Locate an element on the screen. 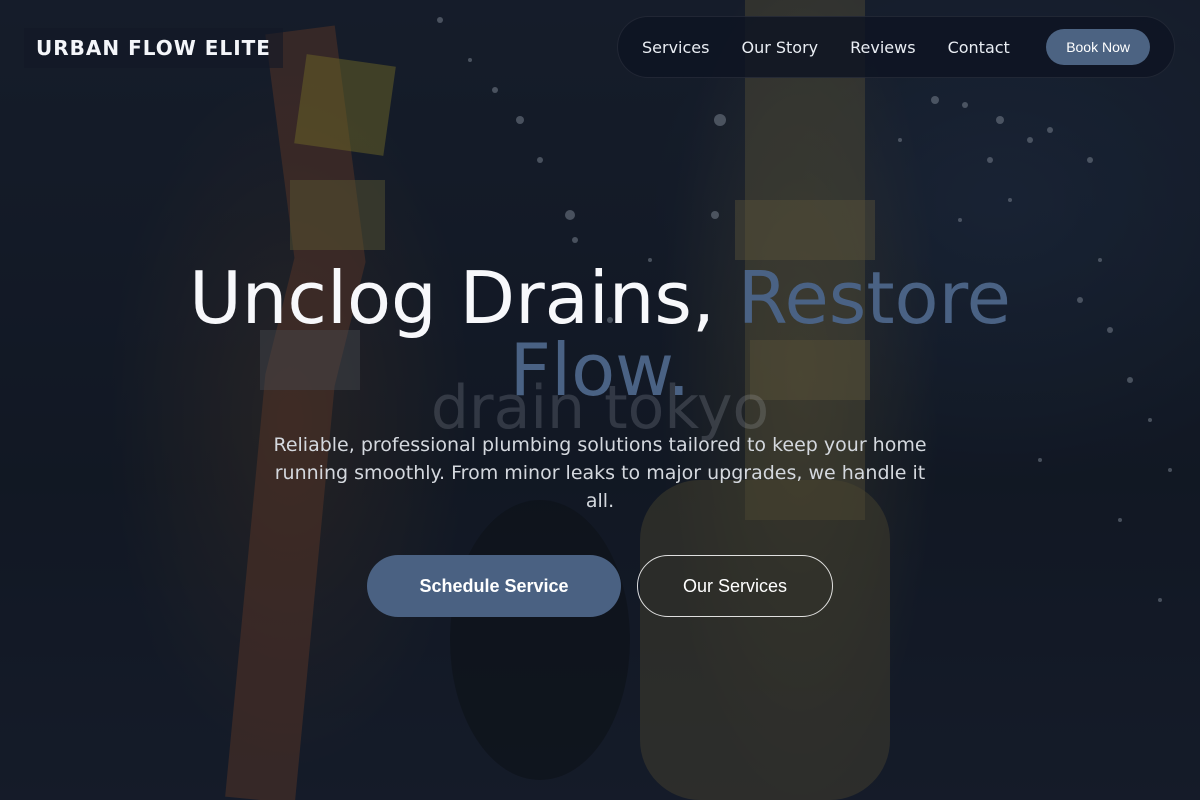 The height and width of the screenshot is (800, 1200). our-services-button: Our Services is located at coordinates (735, 586).